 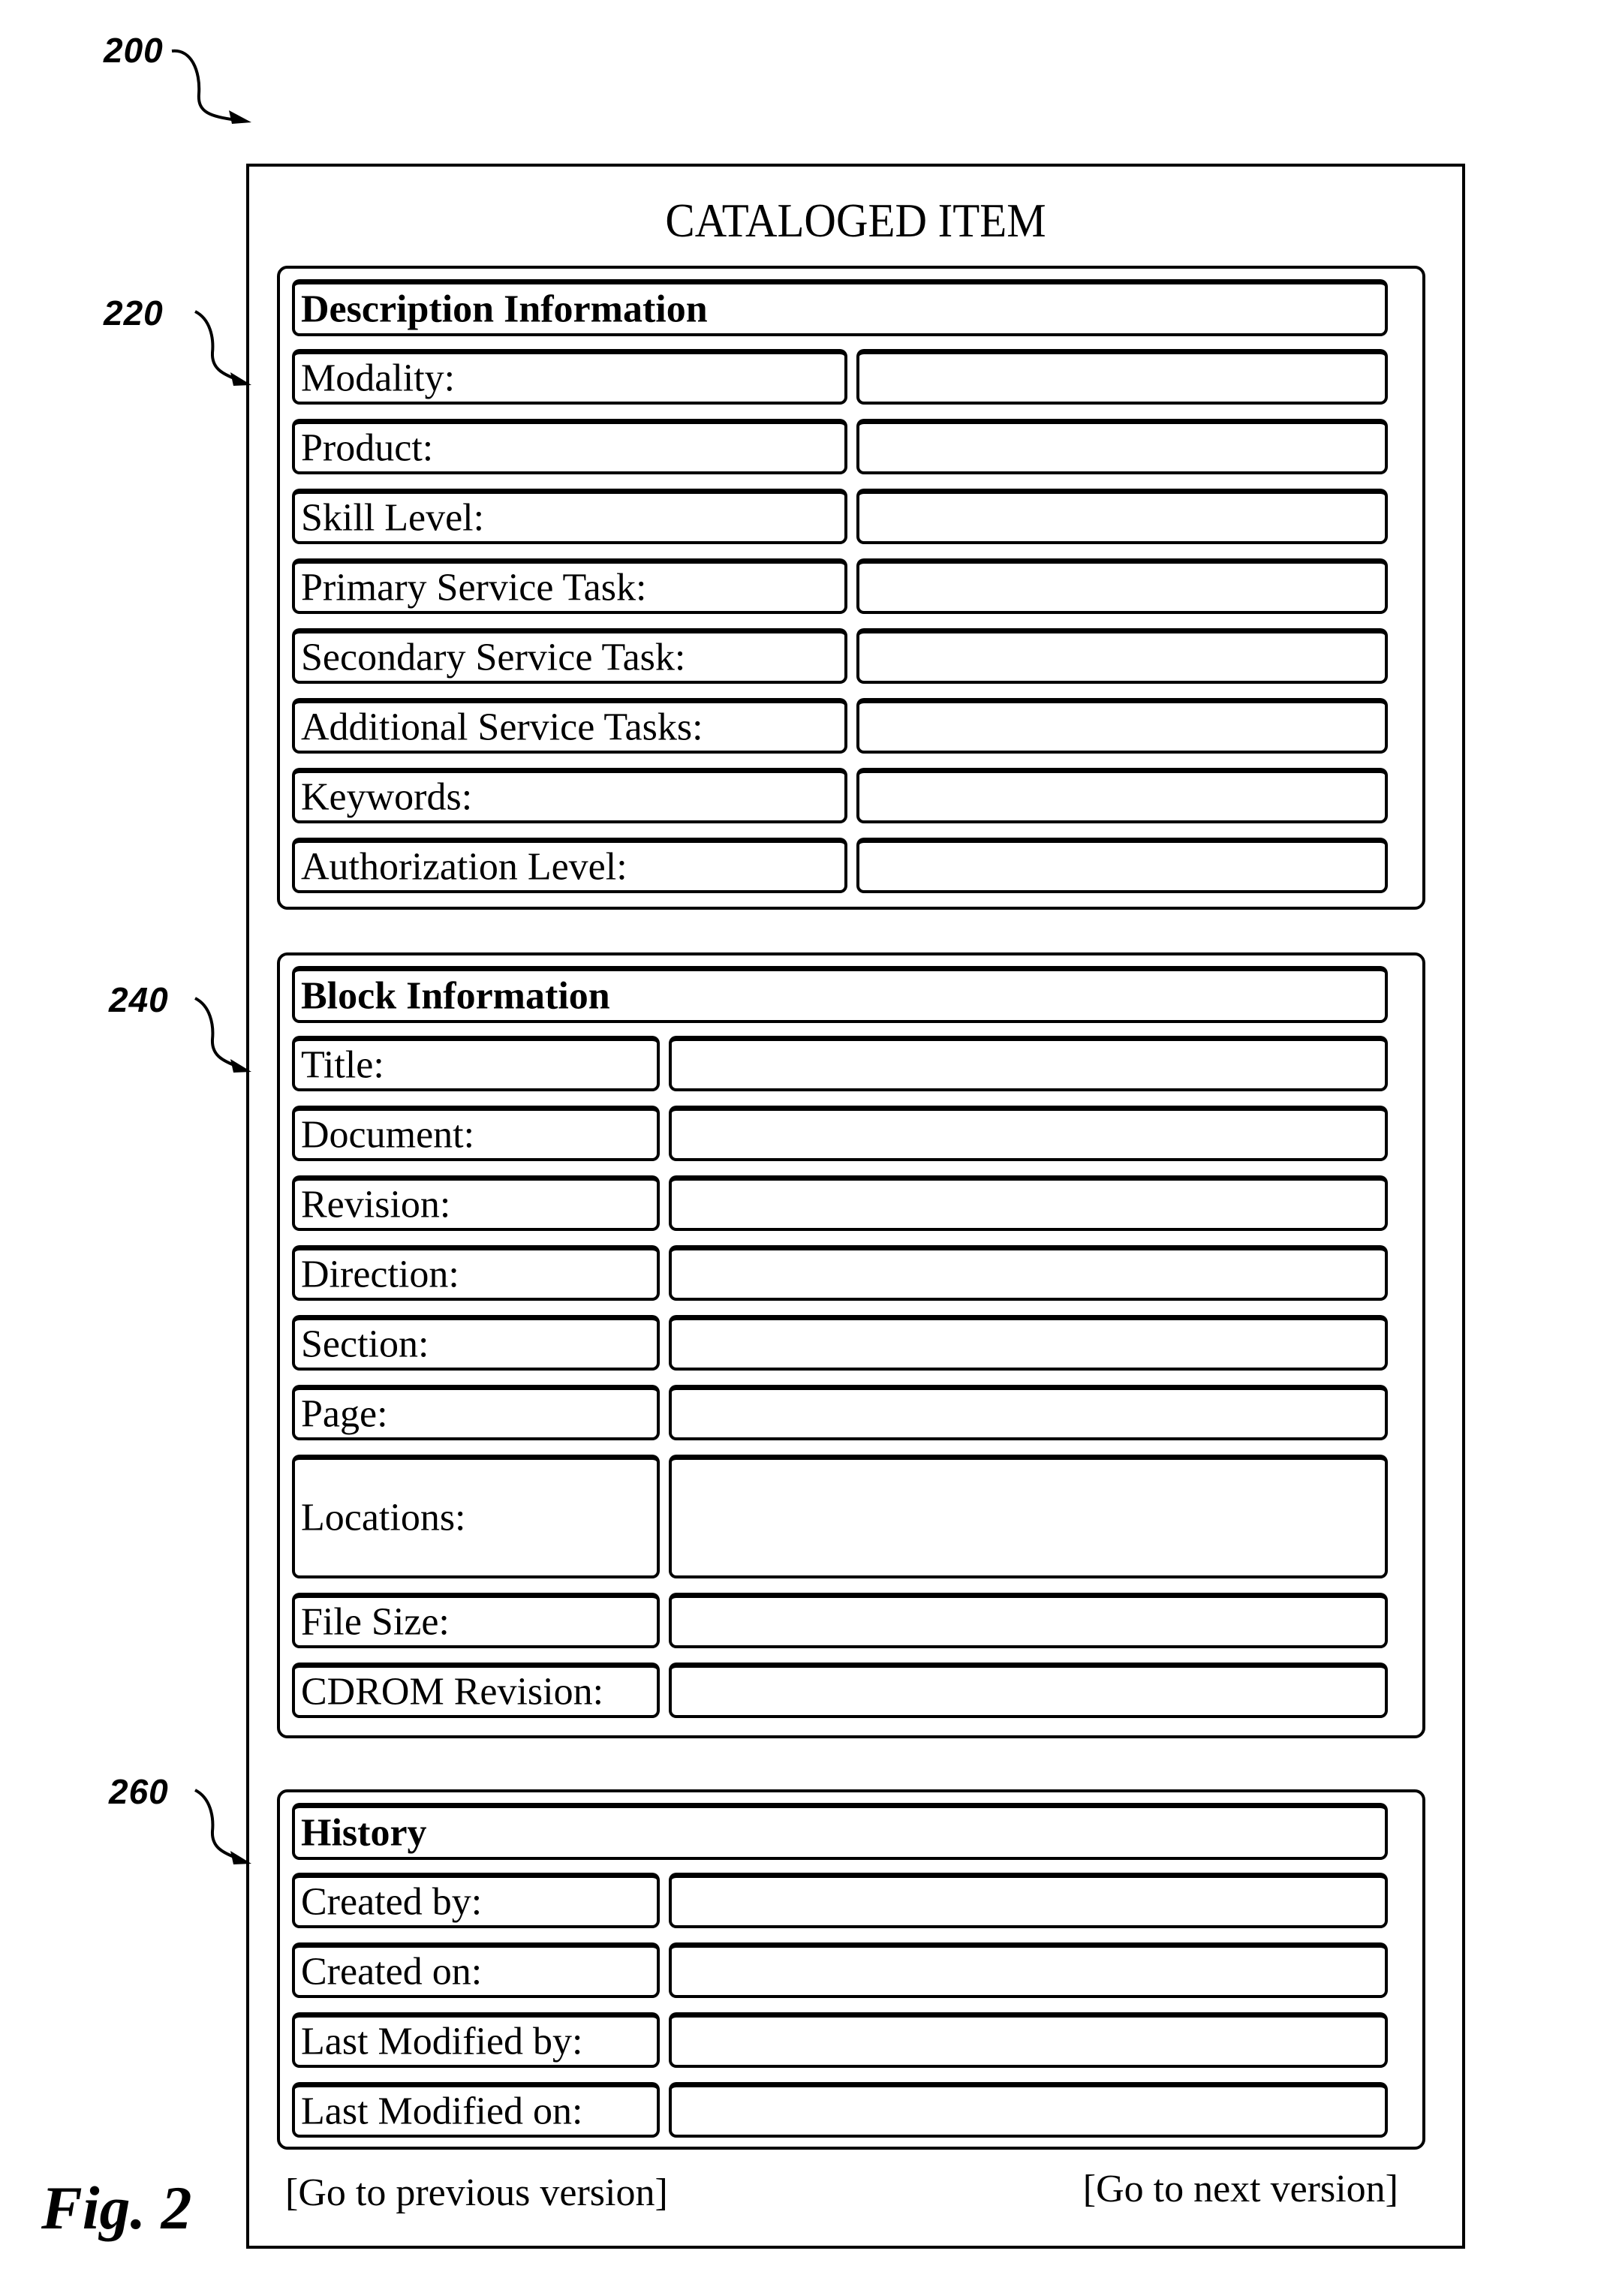 What do you see at coordinates (464, 866) in the screenshot?
I see `field-label: Authorization Level:` at bounding box center [464, 866].